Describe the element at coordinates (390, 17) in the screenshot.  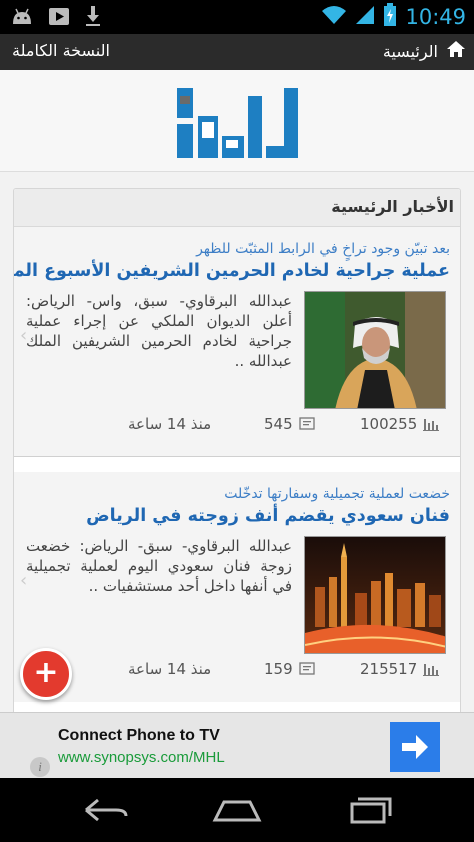
I see `battery-icon` at that location.